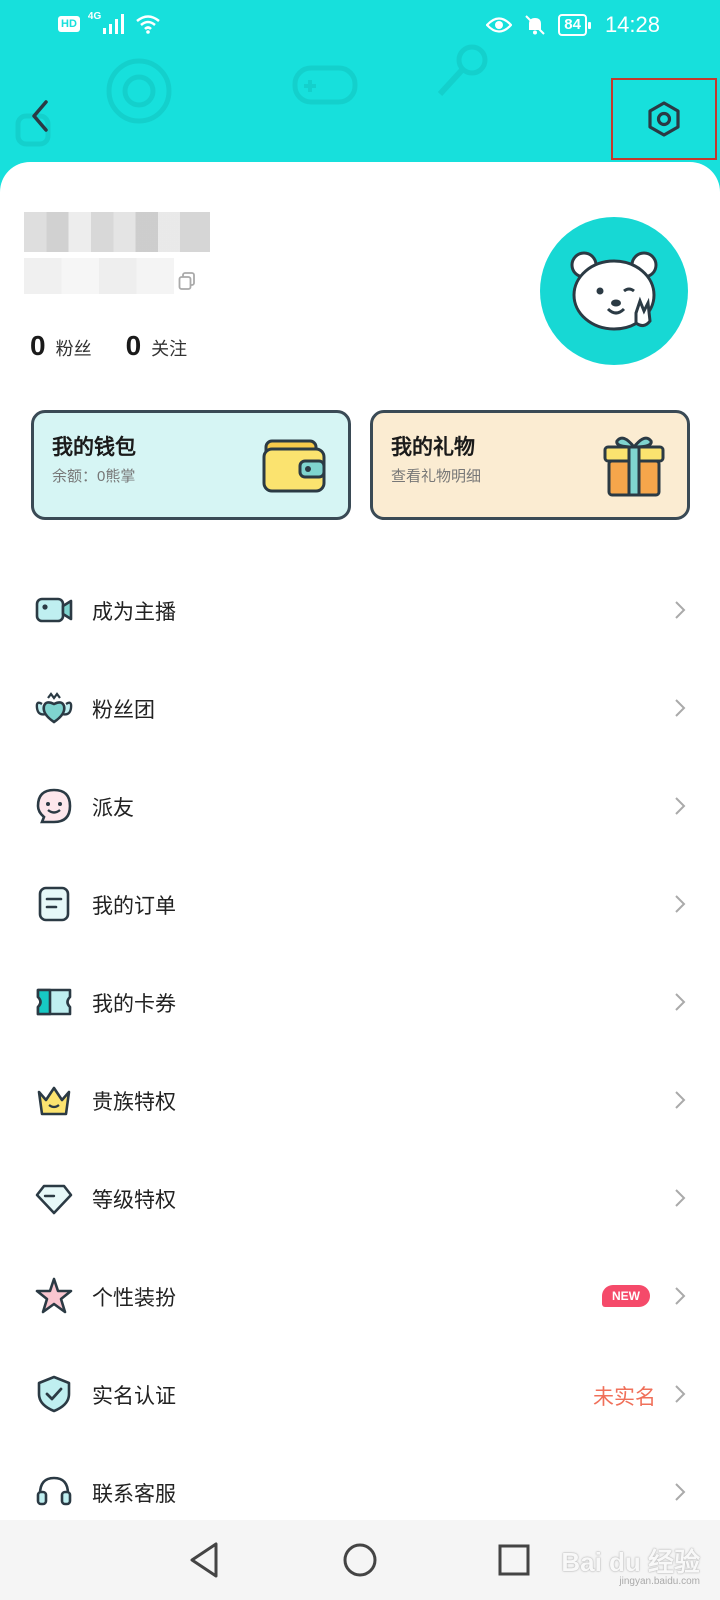  Describe the element at coordinates (134, 1396) in the screenshot. I see `menu-label-real-name-auth: 实名认证` at that location.